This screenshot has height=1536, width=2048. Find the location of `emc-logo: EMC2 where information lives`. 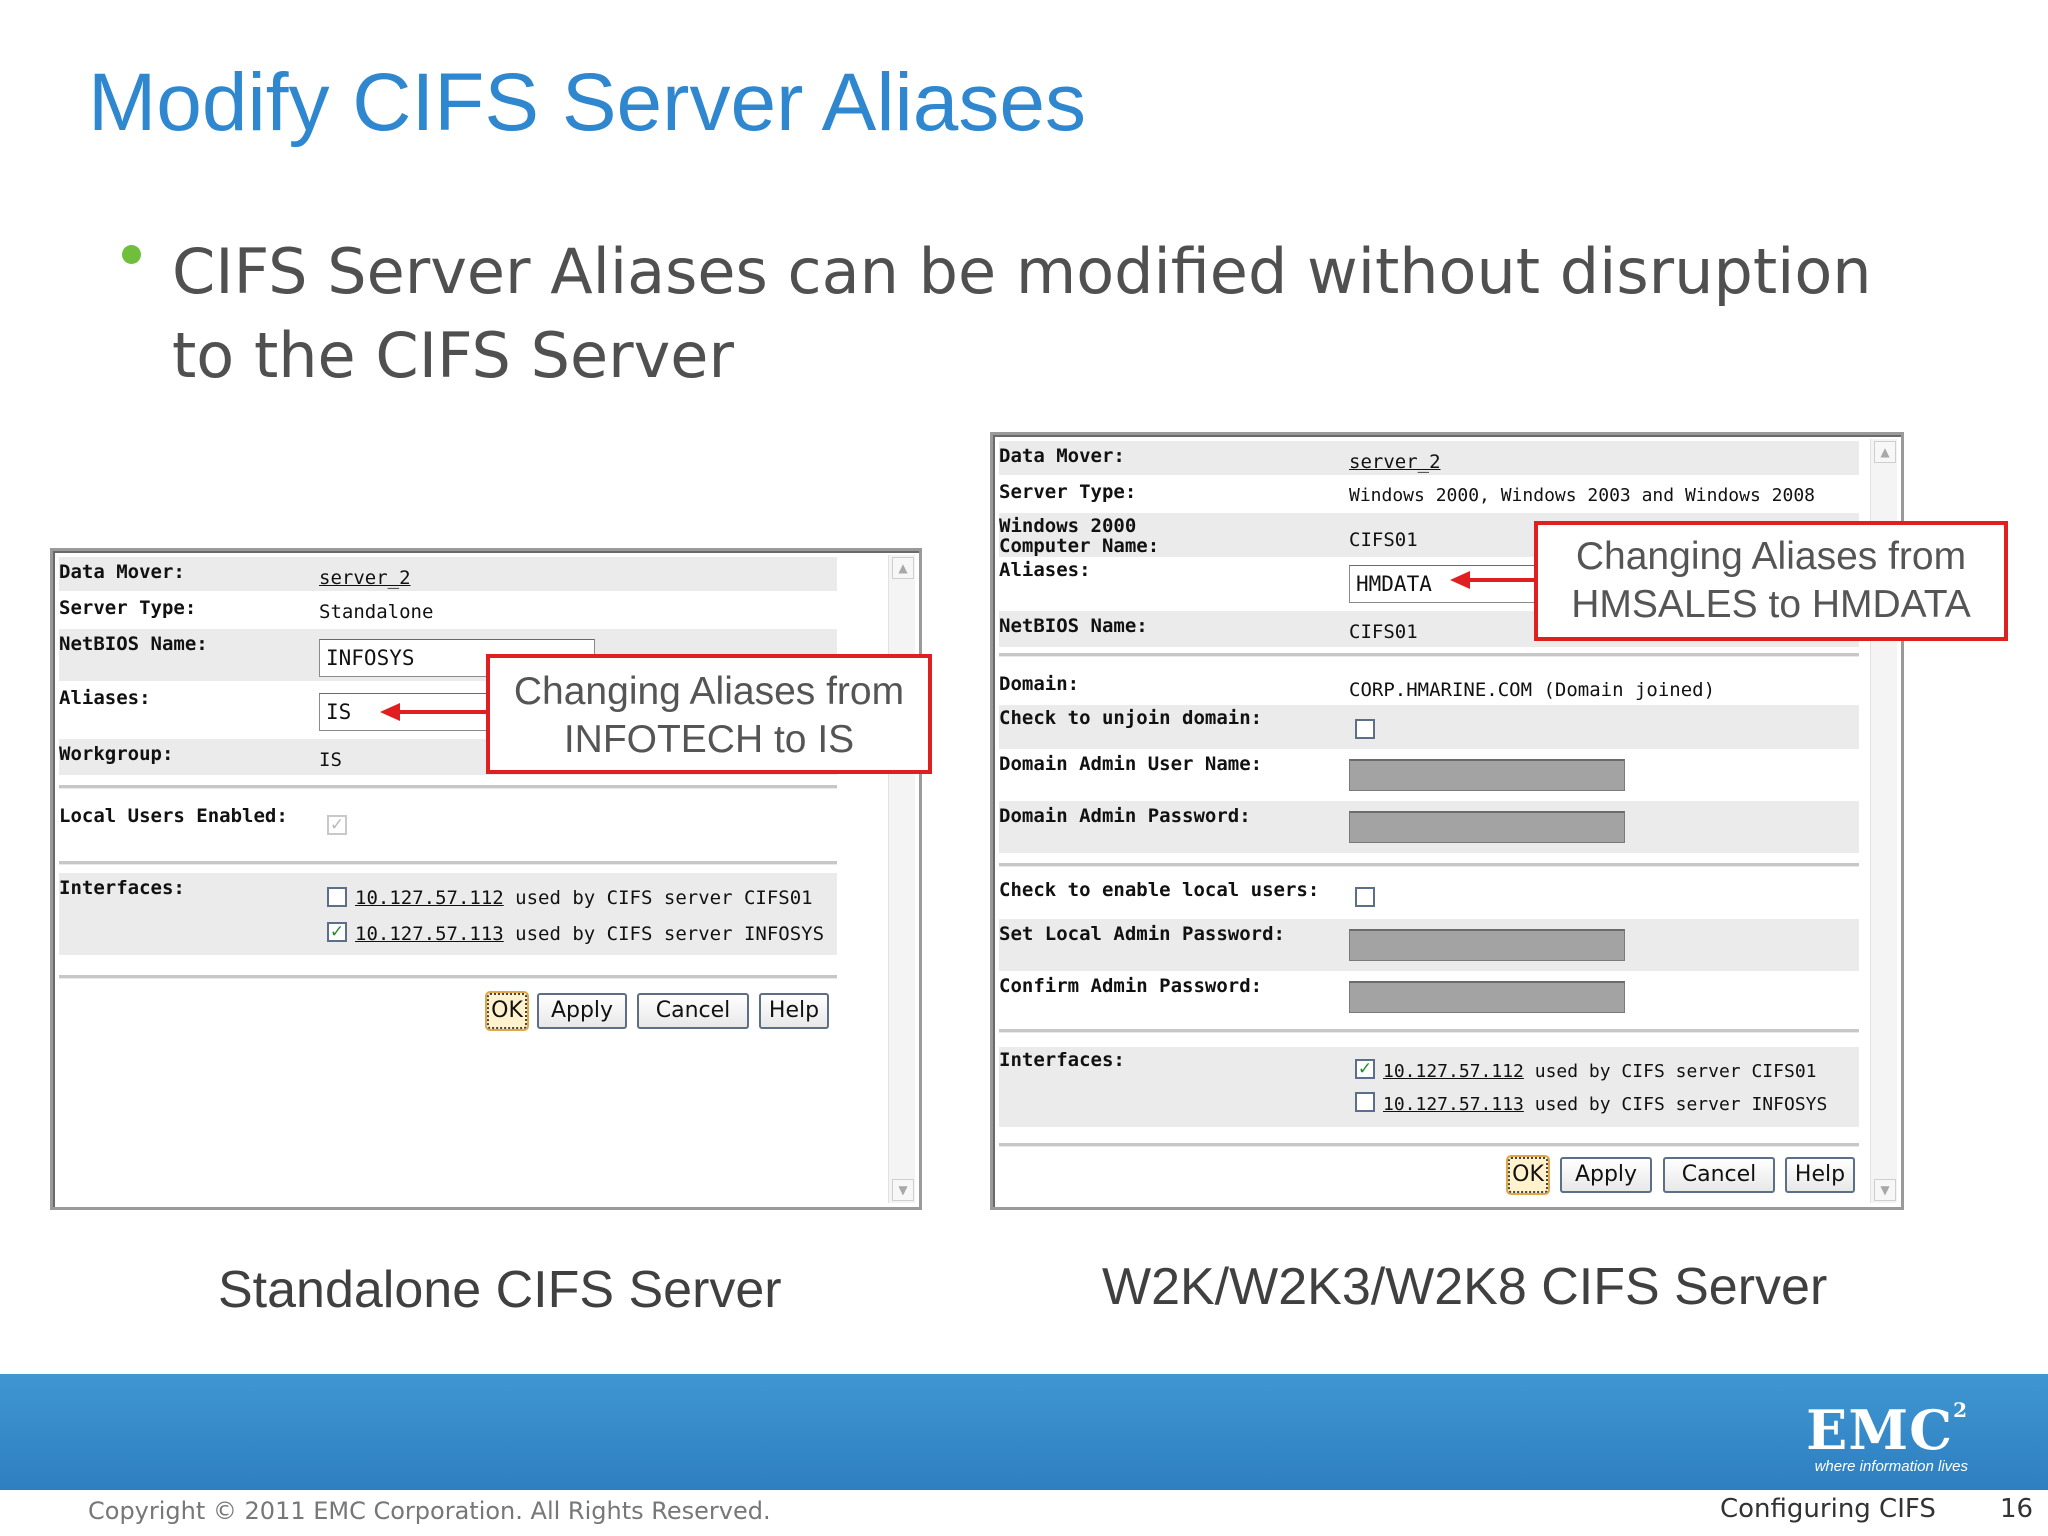

emc-logo: EMC2 where information lives is located at coordinates (1868, 1436).